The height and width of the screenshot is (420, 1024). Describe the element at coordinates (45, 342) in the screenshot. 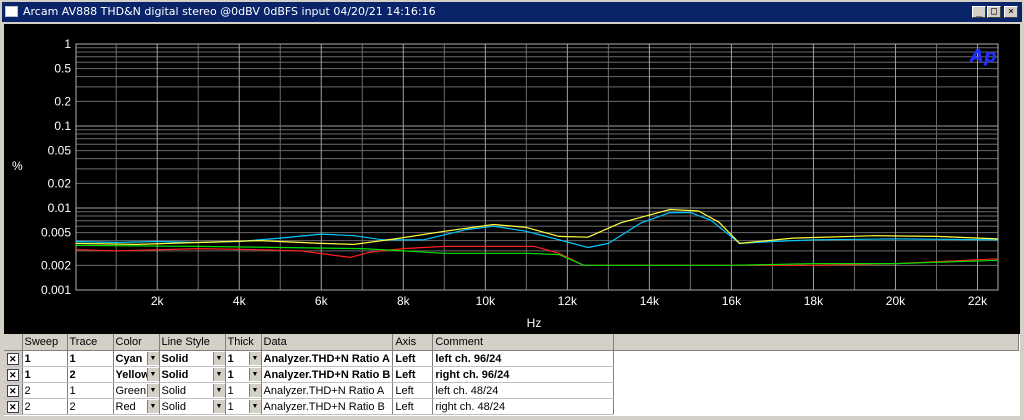

I see `header-sweep: Sweep` at that location.